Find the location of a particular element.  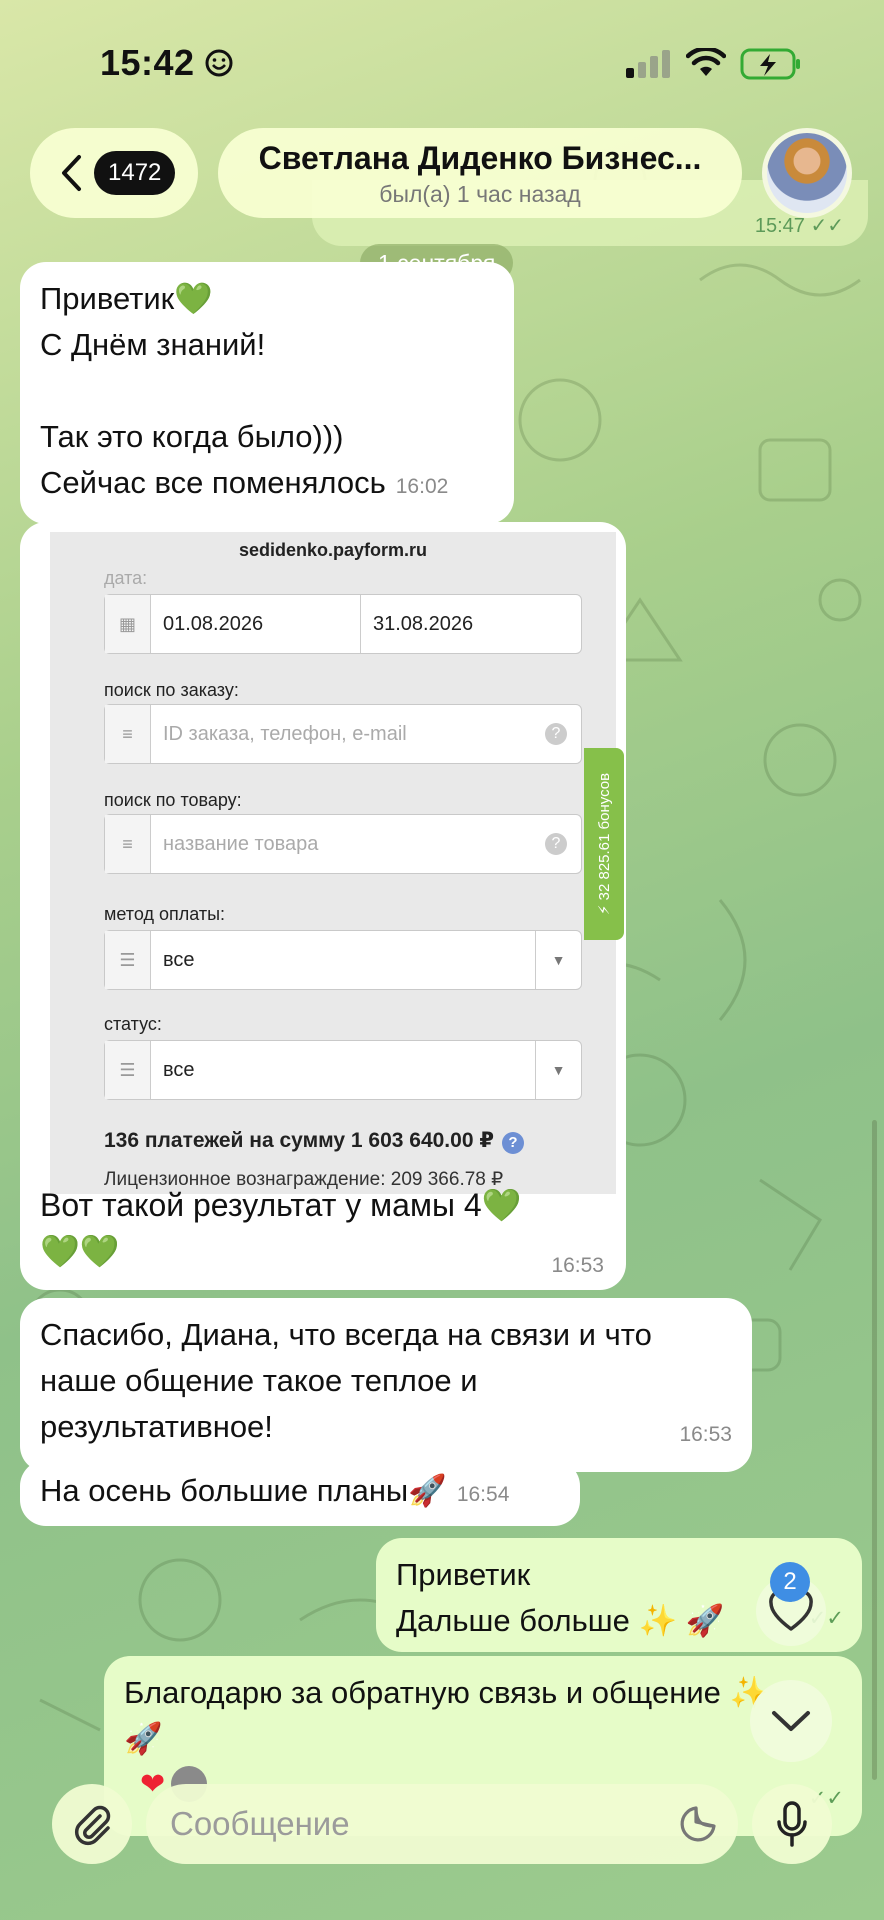

message-text: Так это когда было))) is located at coordinates (192, 436).